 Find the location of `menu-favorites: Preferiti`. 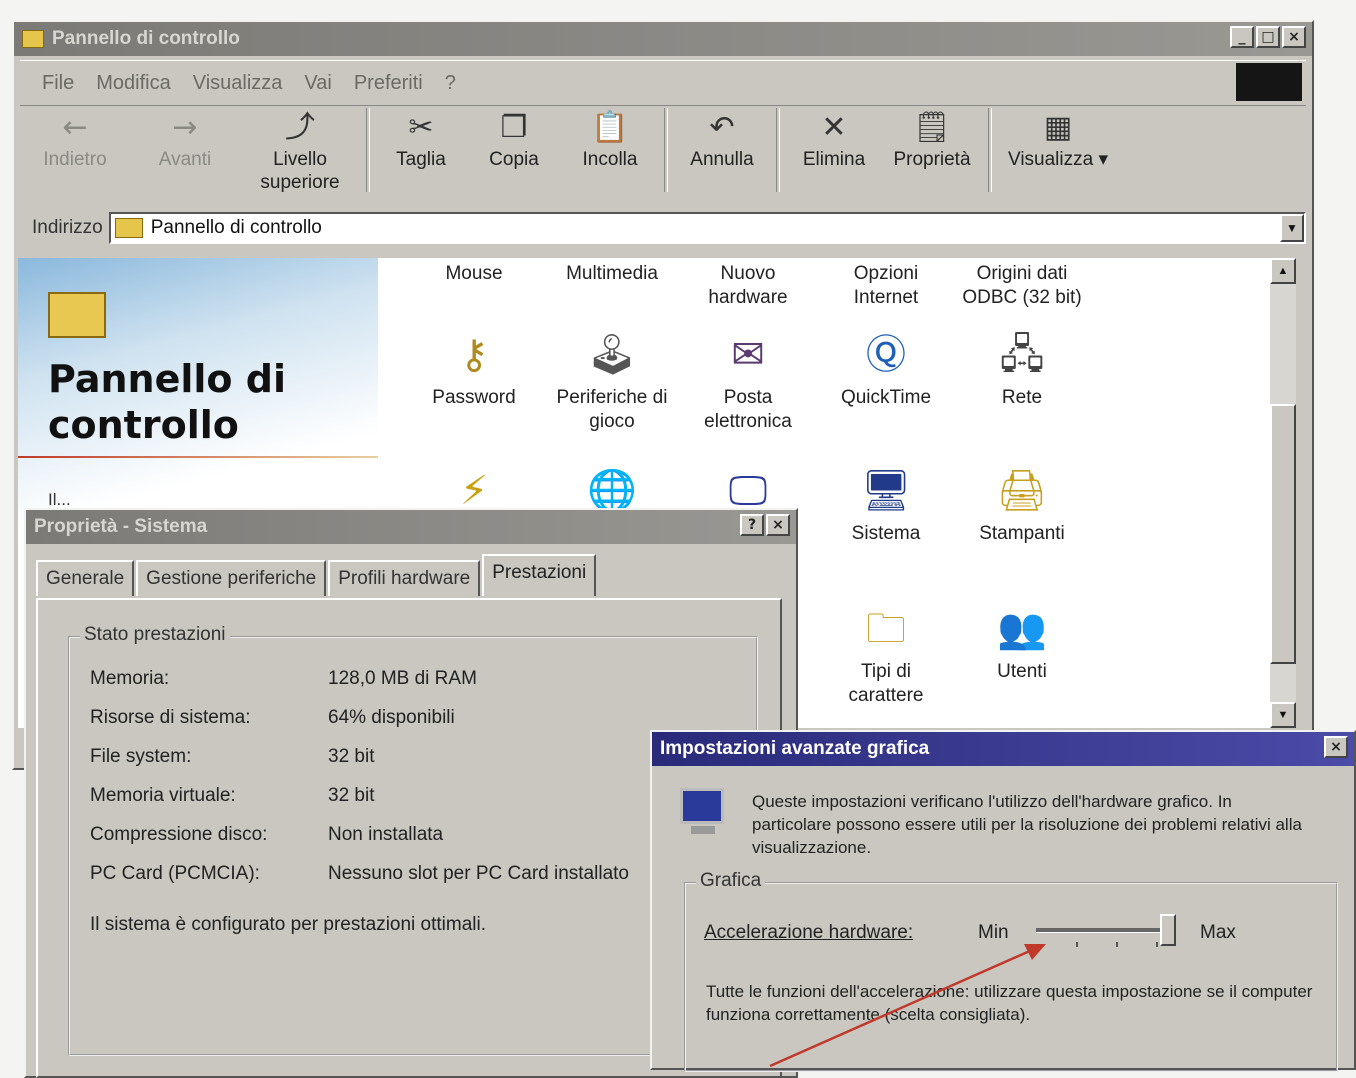

menu-favorites: Preferiti is located at coordinates (388, 83).